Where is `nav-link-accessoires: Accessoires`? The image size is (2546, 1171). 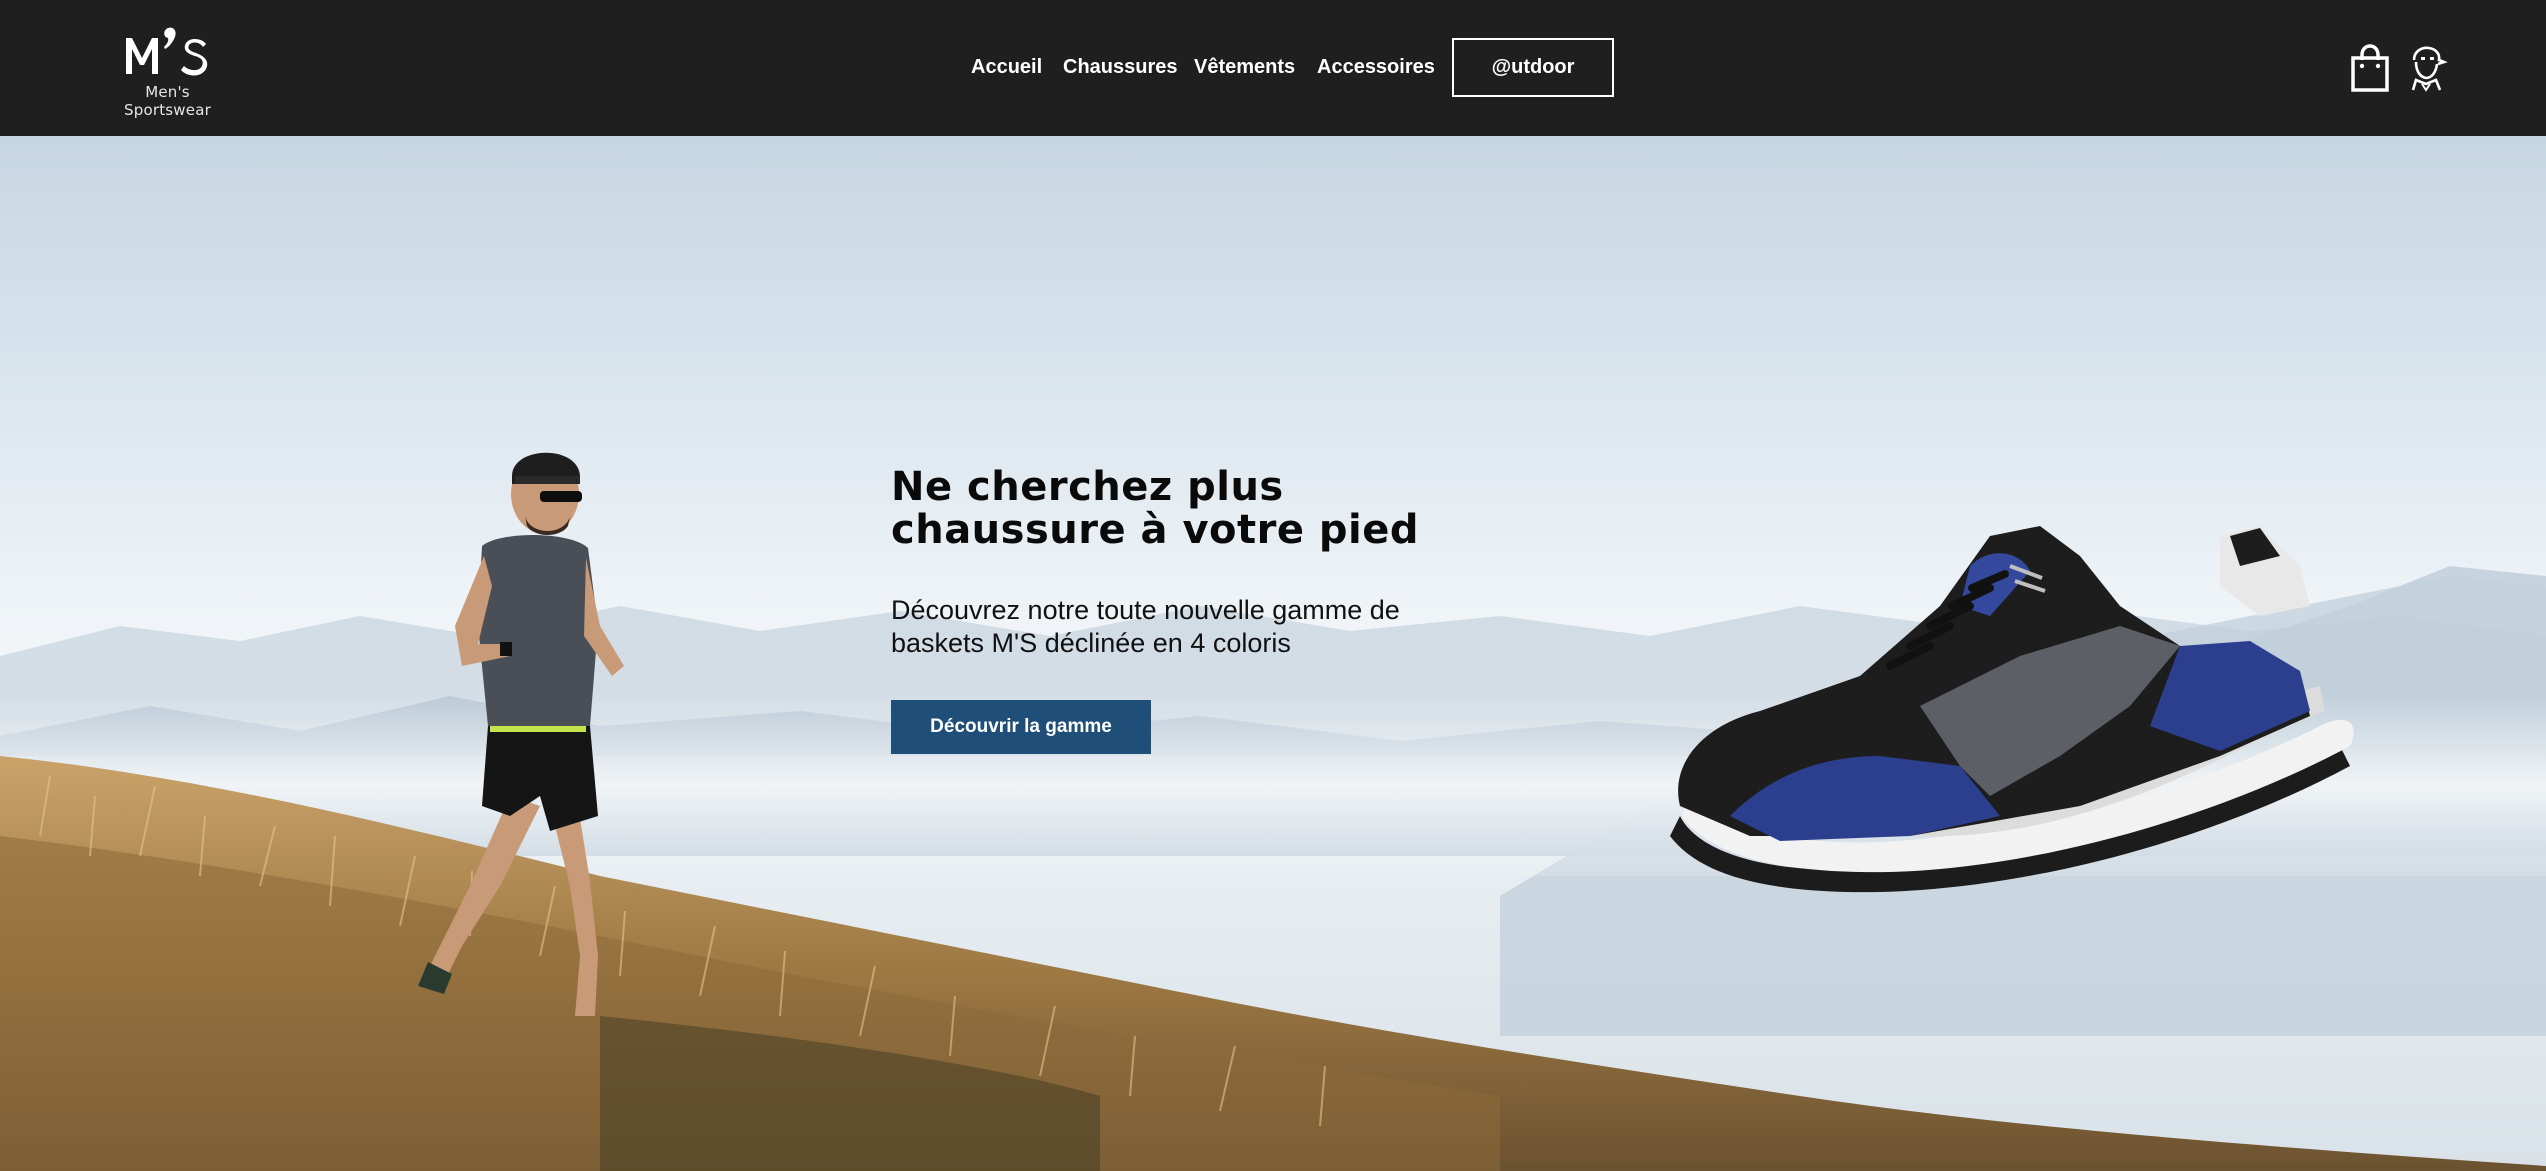
nav-link-accessoires: Accessoires is located at coordinates (1376, 67).